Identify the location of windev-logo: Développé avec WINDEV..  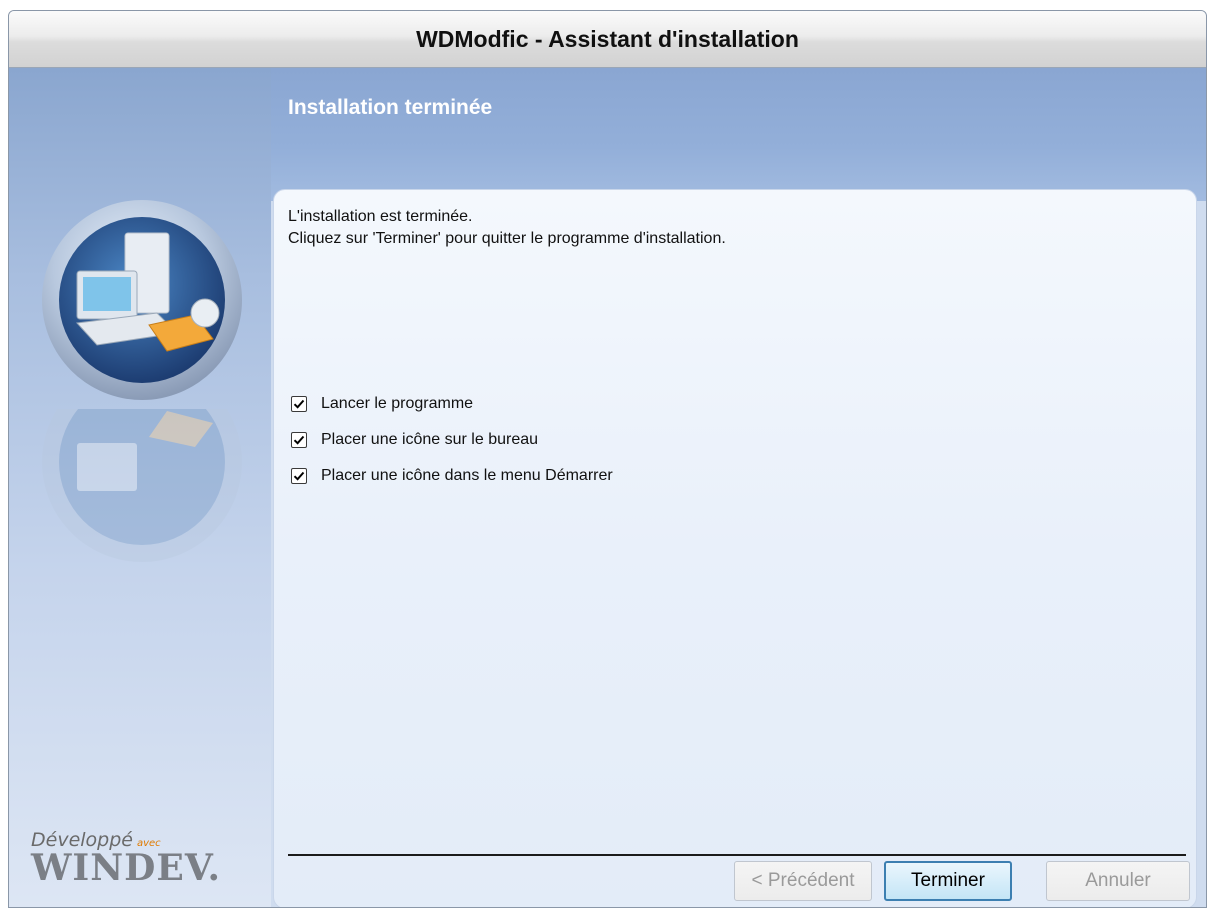
(126, 859).